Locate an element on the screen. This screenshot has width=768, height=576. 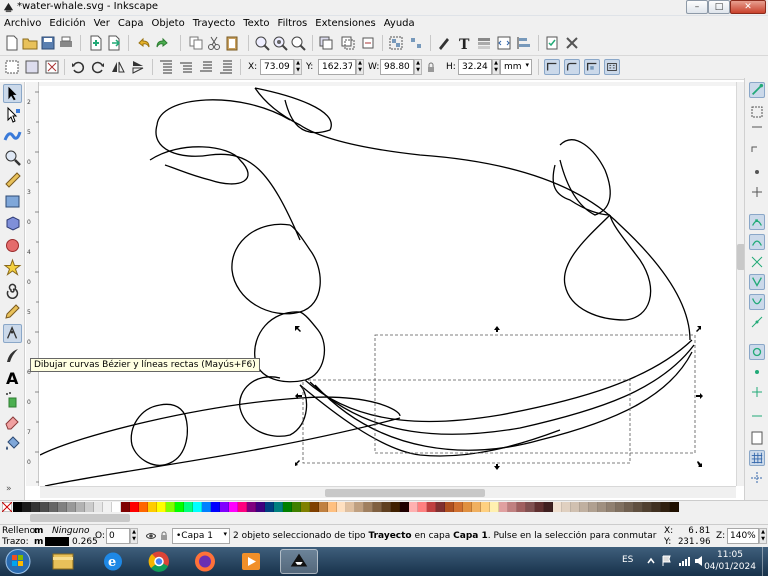
stroke-width-value: 0.265 is located at coordinates (85, 542).